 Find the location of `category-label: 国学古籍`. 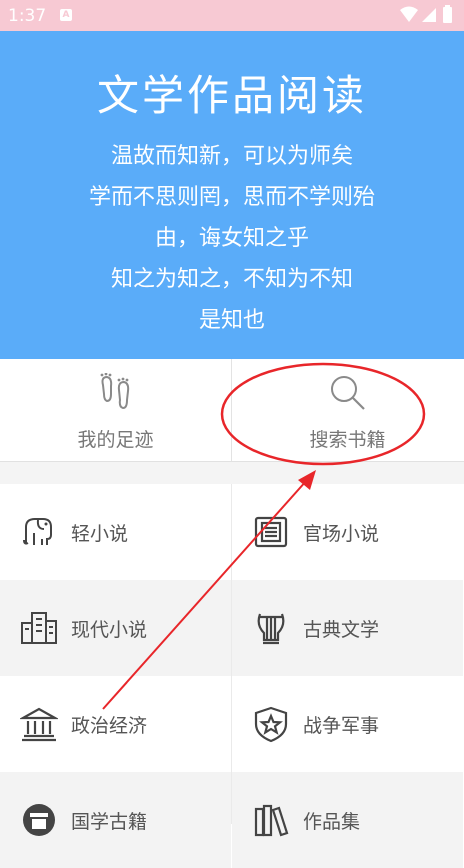

category-label: 国学古籍 is located at coordinates (109, 822).